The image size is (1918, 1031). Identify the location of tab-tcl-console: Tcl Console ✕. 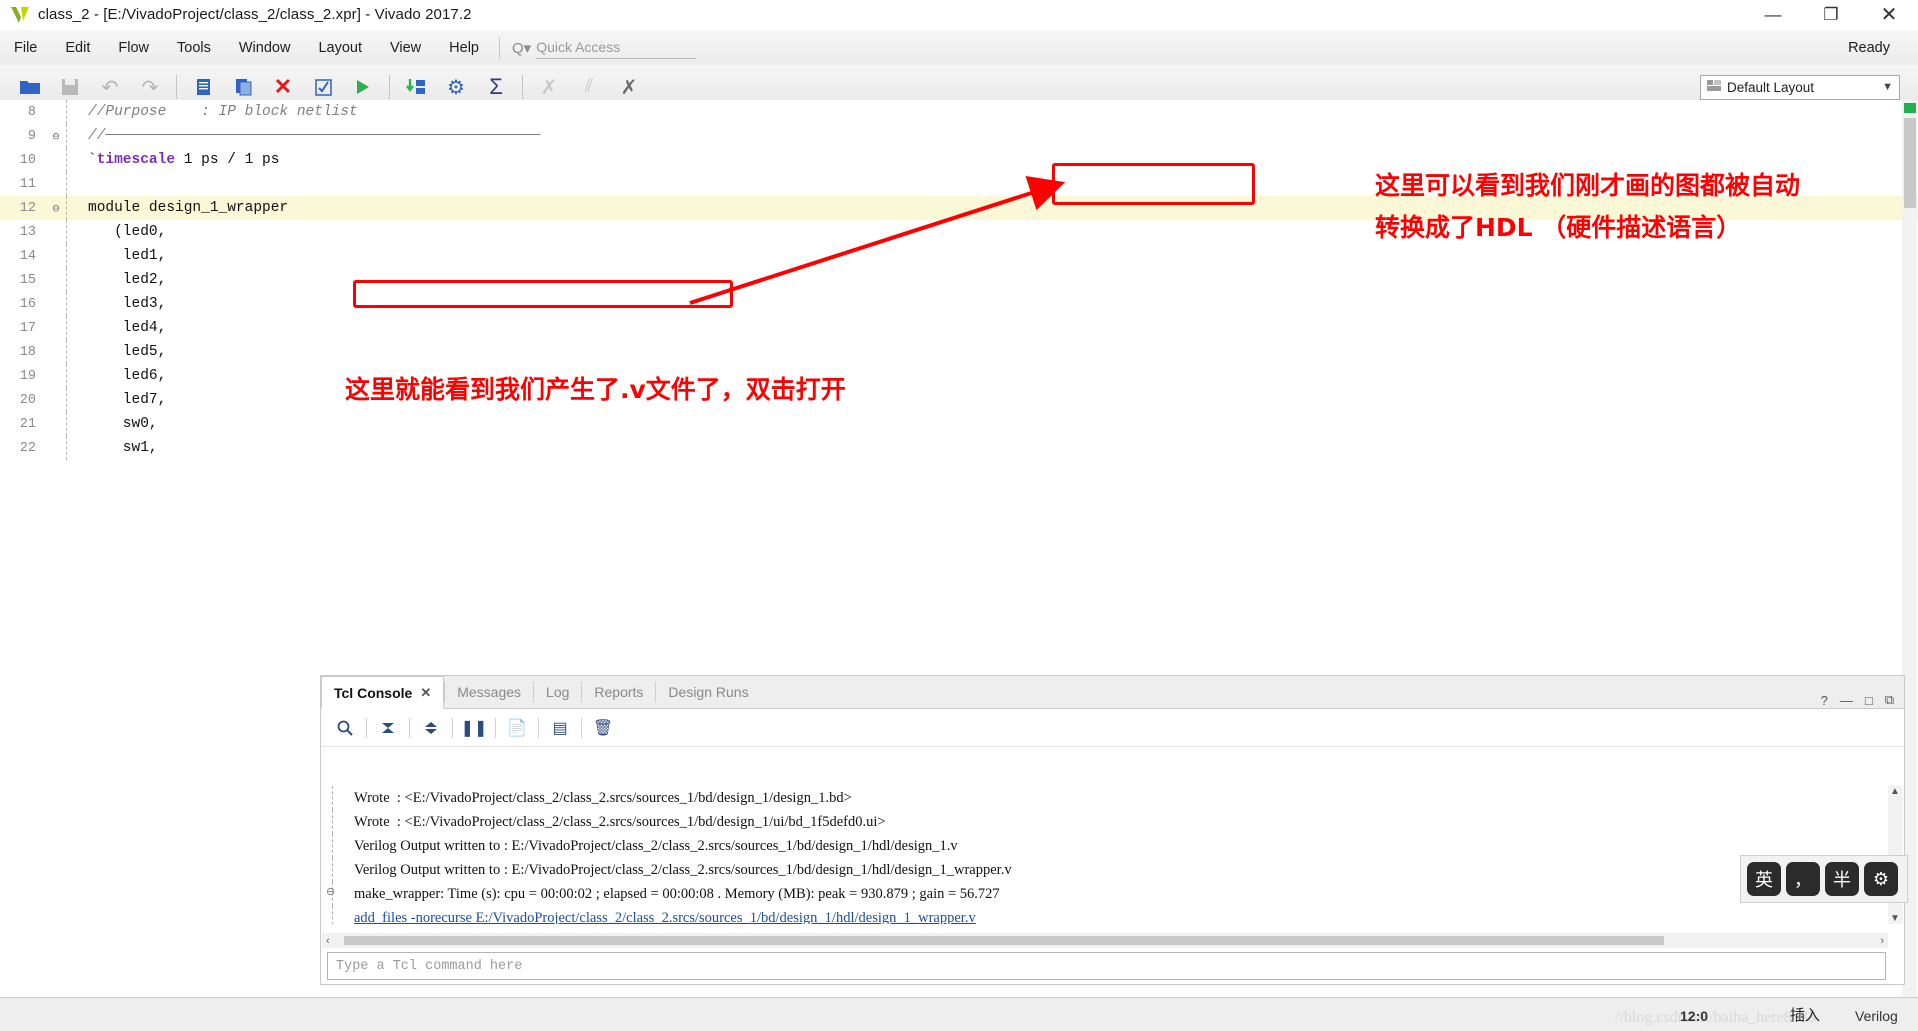
(383, 692).